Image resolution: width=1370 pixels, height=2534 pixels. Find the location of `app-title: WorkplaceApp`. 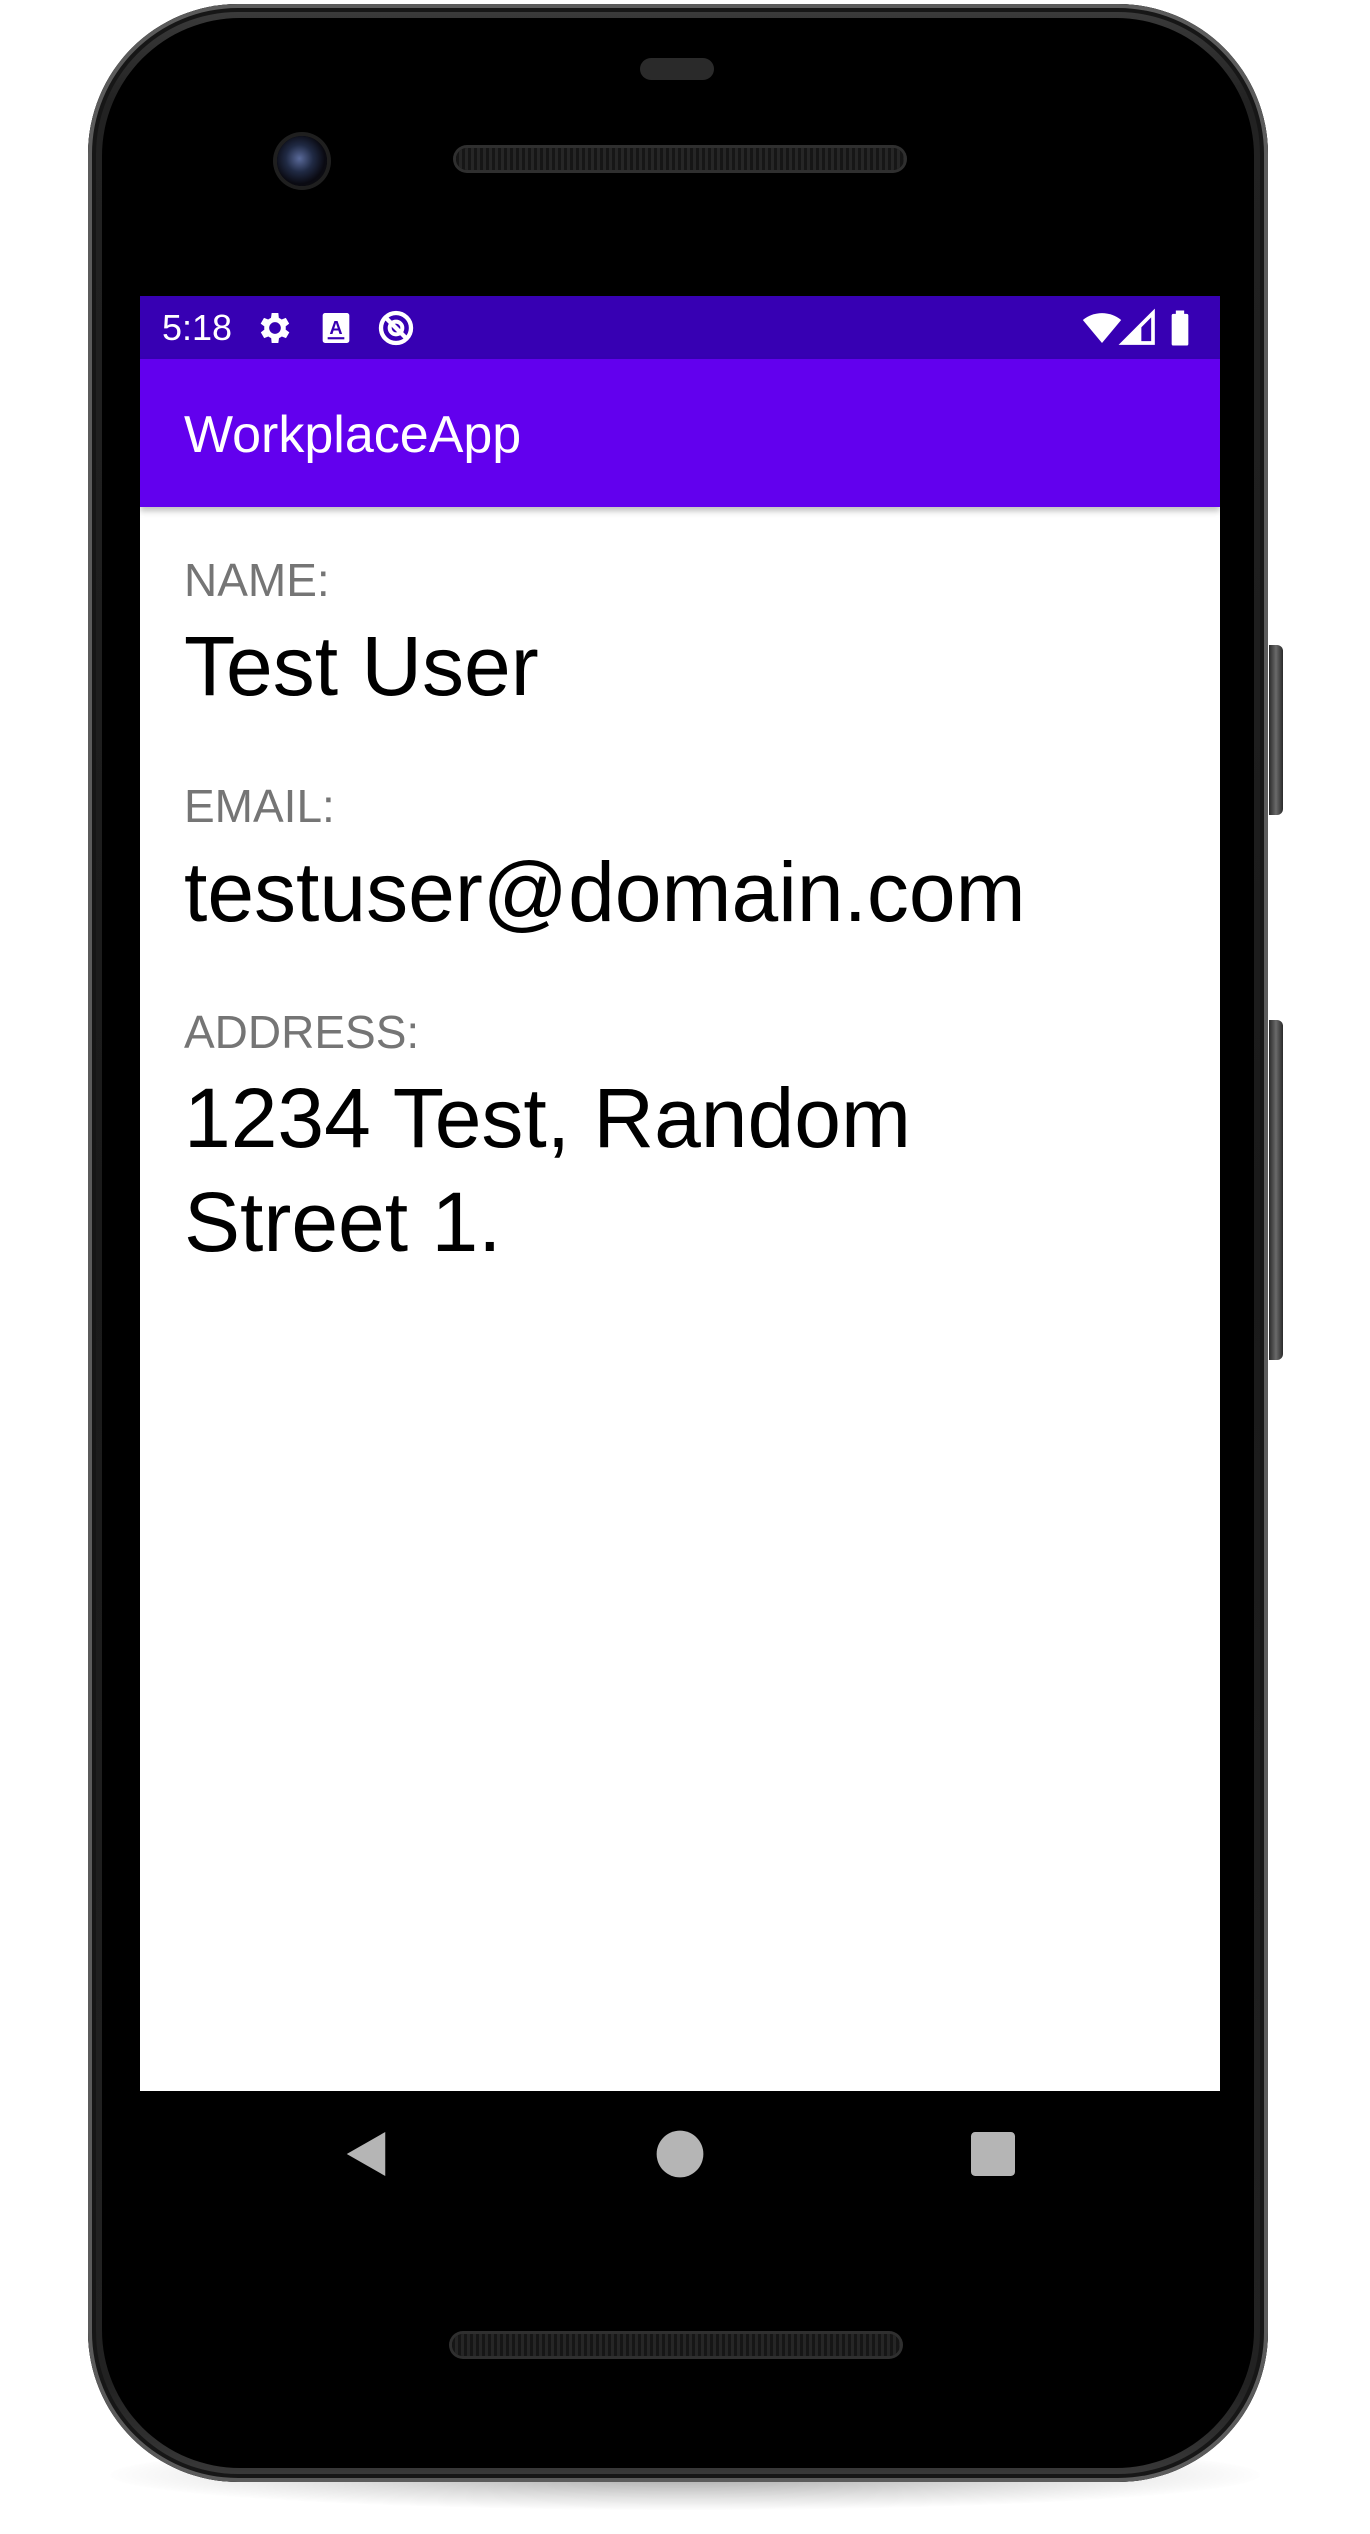

app-title: WorkplaceApp is located at coordinates (353, 435).